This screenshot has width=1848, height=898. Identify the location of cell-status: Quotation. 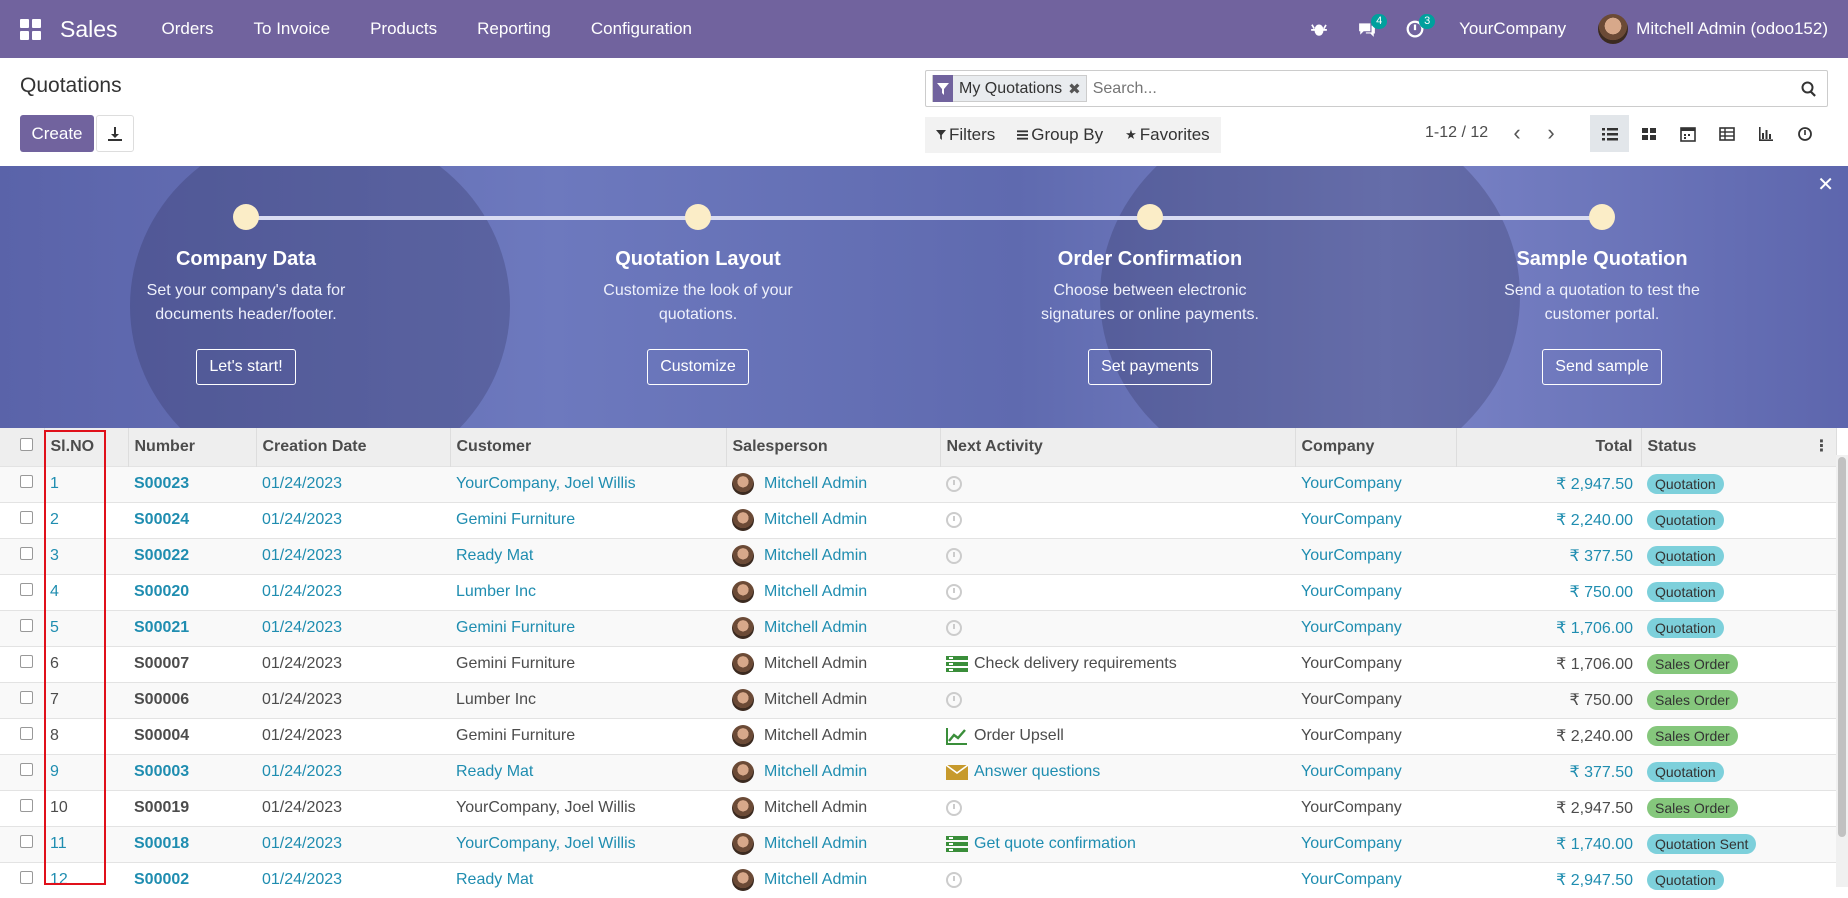
(1738, 556).